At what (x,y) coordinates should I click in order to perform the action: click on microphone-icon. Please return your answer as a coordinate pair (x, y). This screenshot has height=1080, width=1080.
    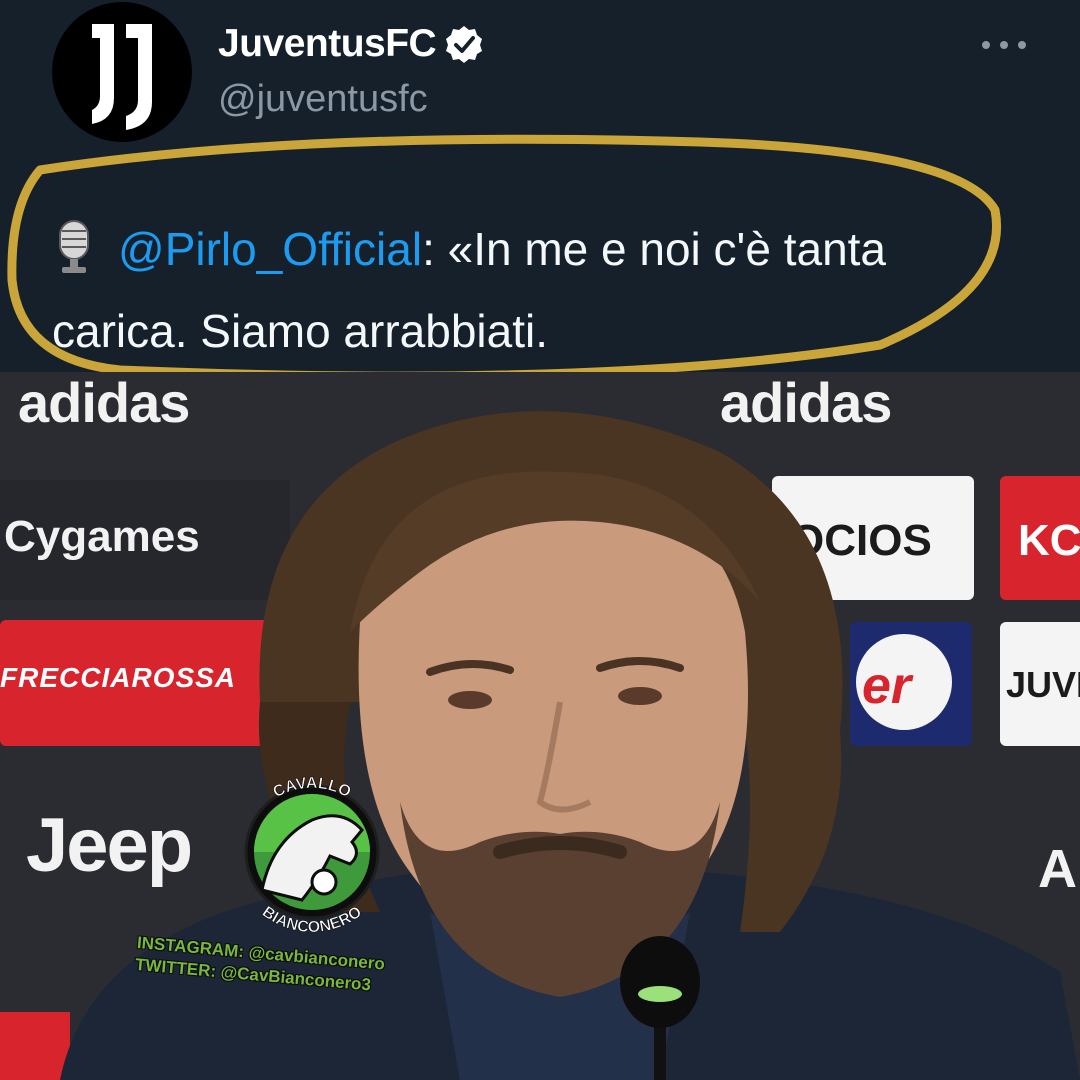
    Looking at the image, I should click on (74, 246).